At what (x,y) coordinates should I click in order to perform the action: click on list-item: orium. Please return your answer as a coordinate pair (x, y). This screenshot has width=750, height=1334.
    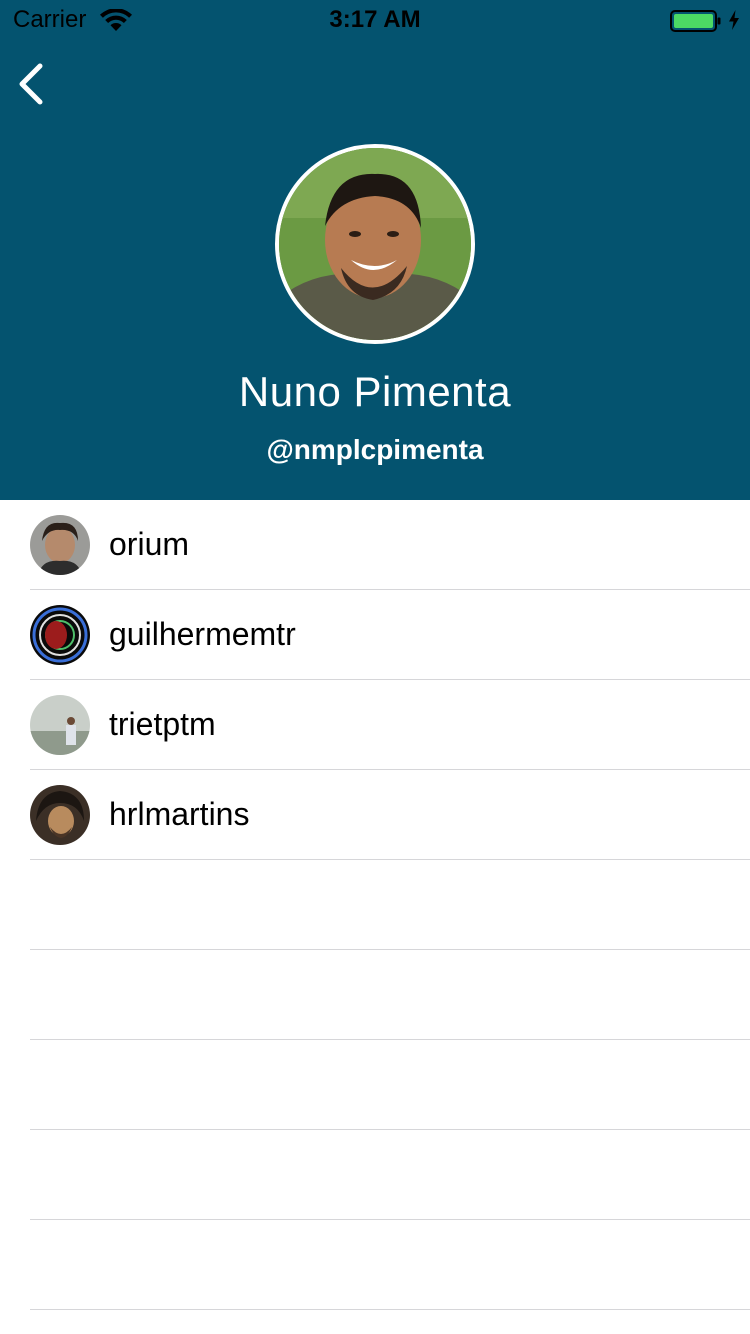
    Looking at the image, I should click on (390, 545).